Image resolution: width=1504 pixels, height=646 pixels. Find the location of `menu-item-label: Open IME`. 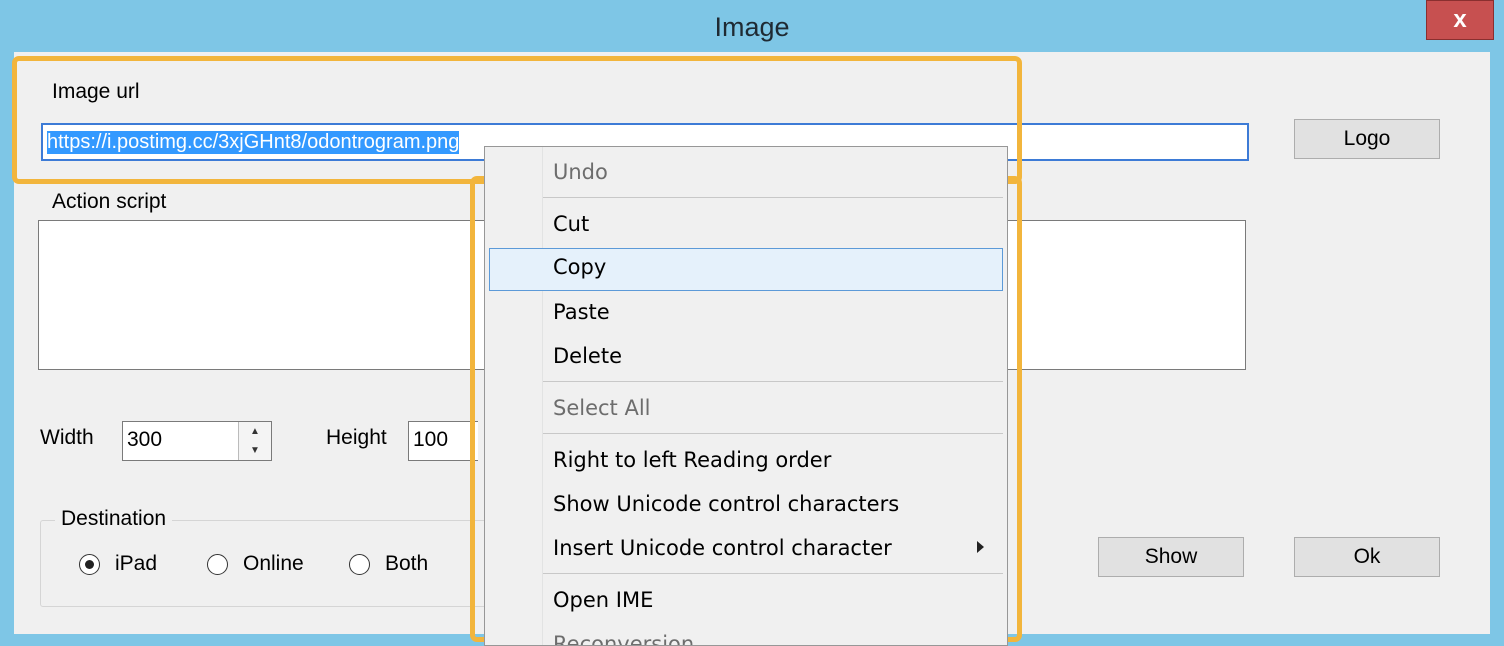

menu-item-label: Open IME is located at coordinates (603, 600).